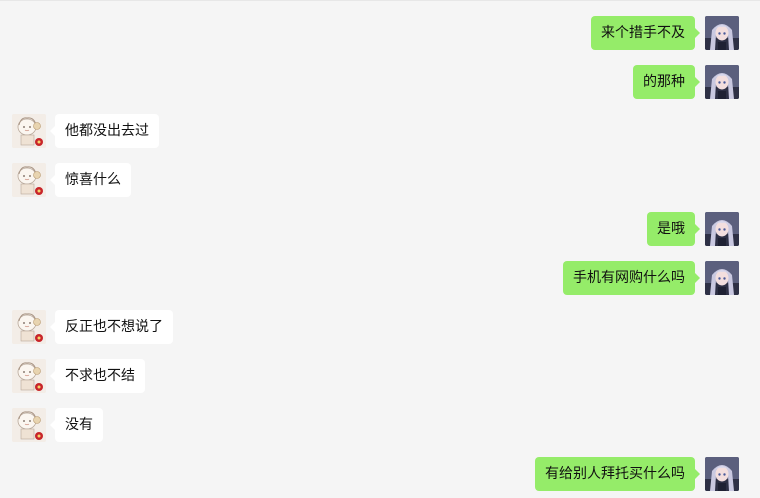  Describe the element at coordinates (104, 131) in the screenshot. I see `incoming-message-bubble: 他都没出去过` at that location.